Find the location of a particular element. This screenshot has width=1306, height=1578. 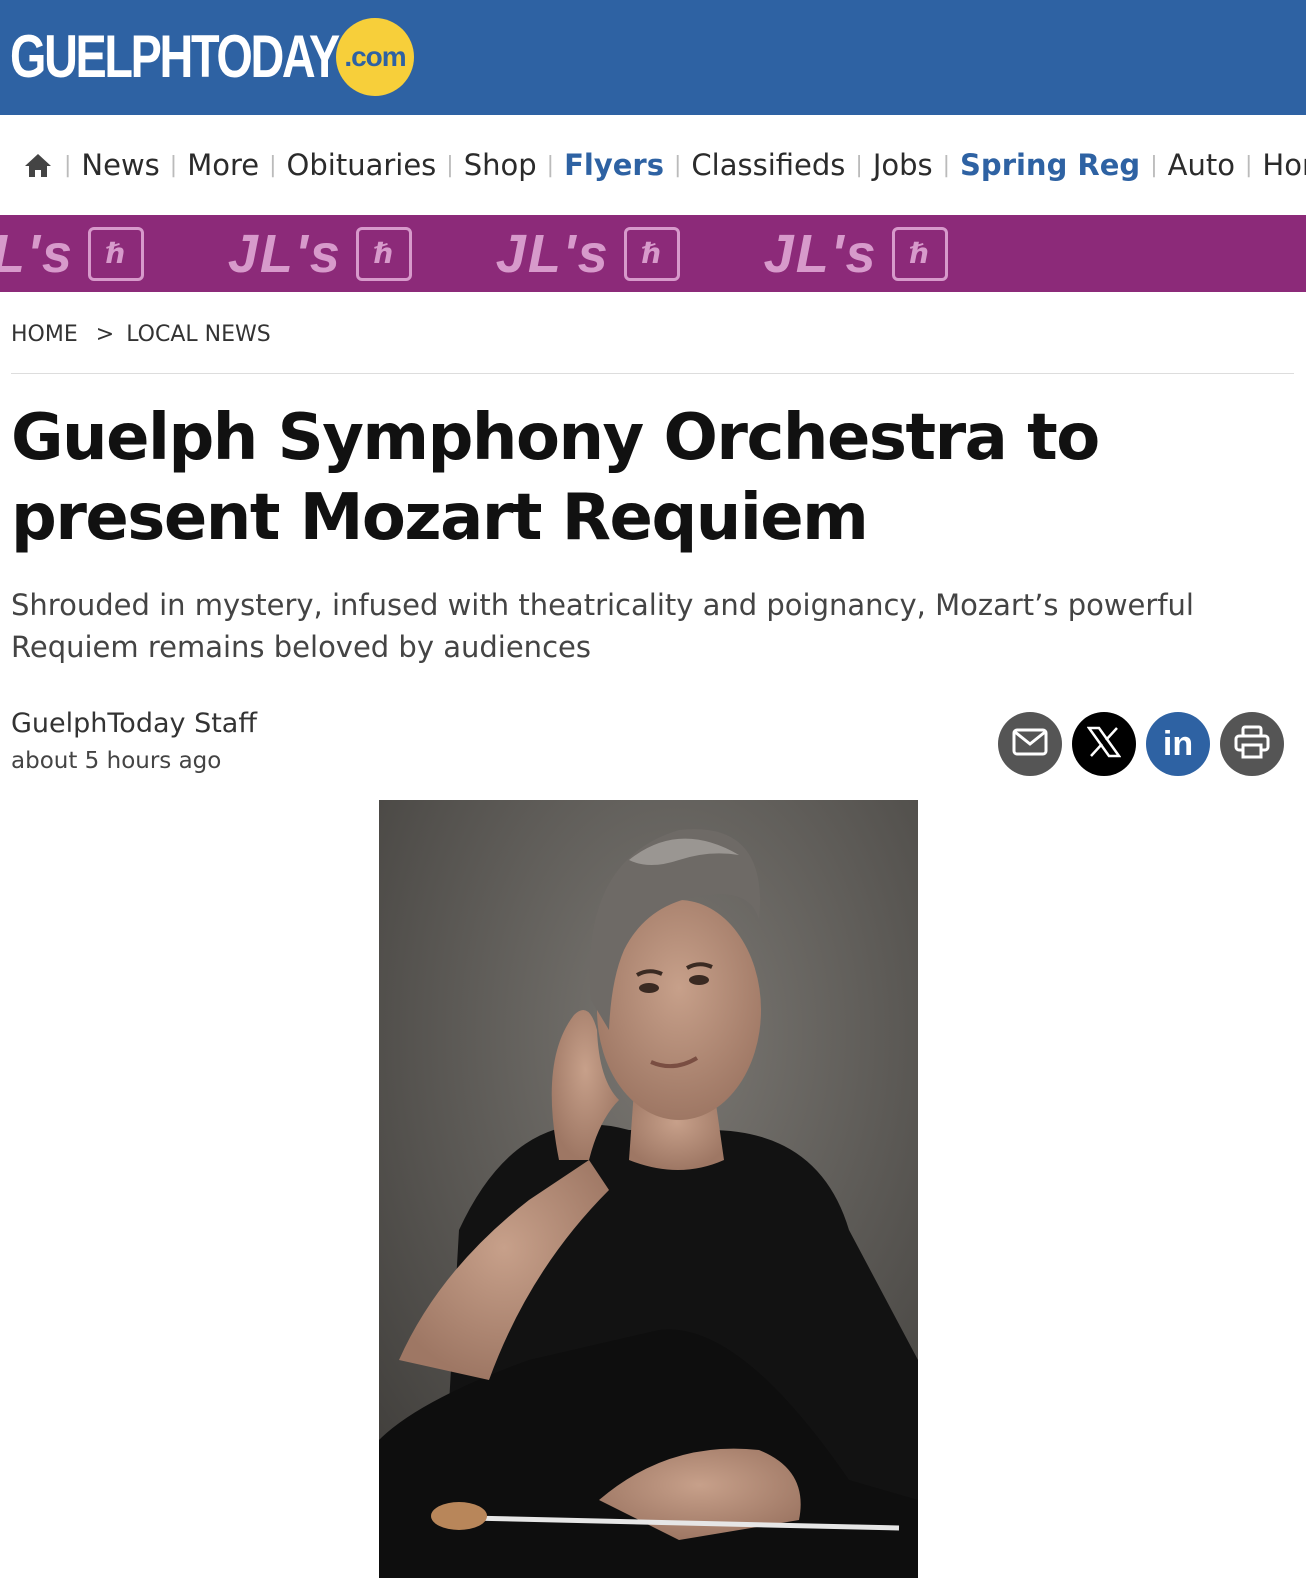

nav-item-jobs: Jobs is located at coordinates (903, 165).